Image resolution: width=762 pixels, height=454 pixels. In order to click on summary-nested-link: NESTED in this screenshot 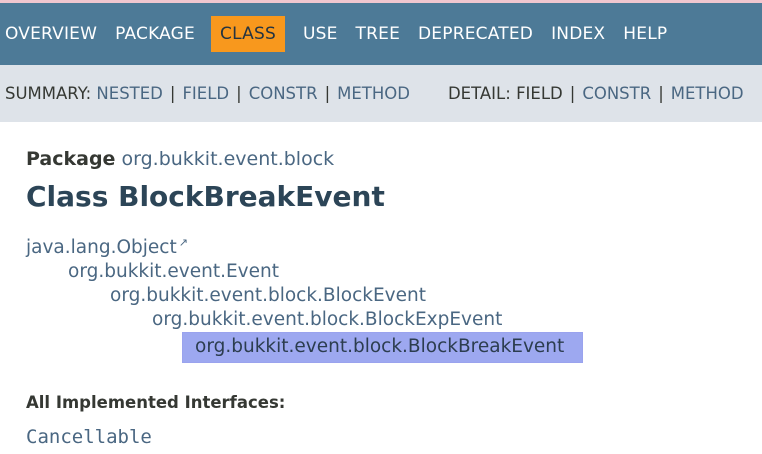, I will do `click(129, 93)`.